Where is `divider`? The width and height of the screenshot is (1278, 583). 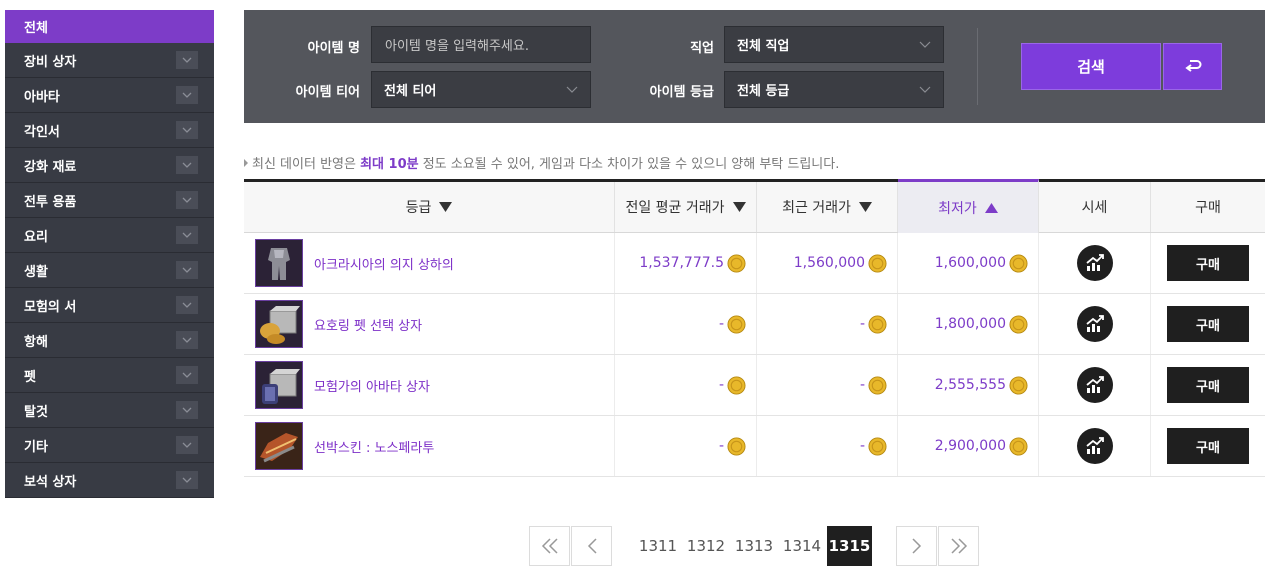
divider is located at coordinates (977, 66).